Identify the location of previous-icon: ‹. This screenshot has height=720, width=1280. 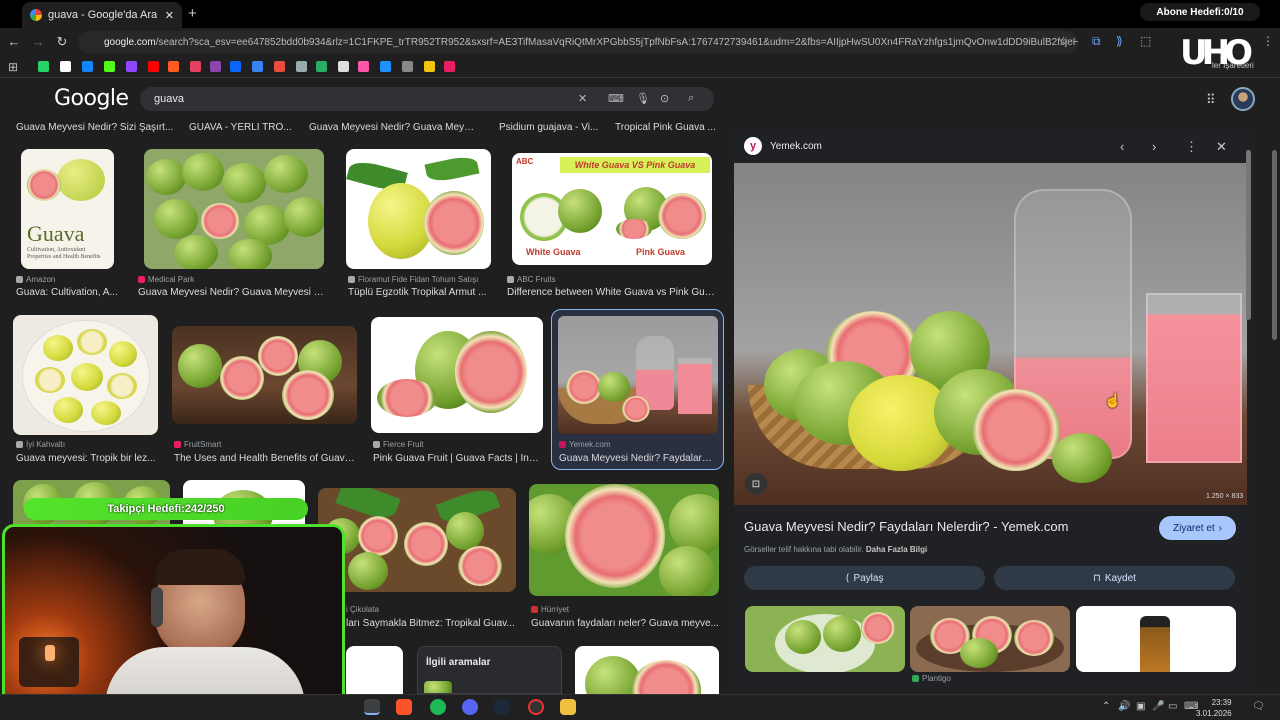
(1122, 146).